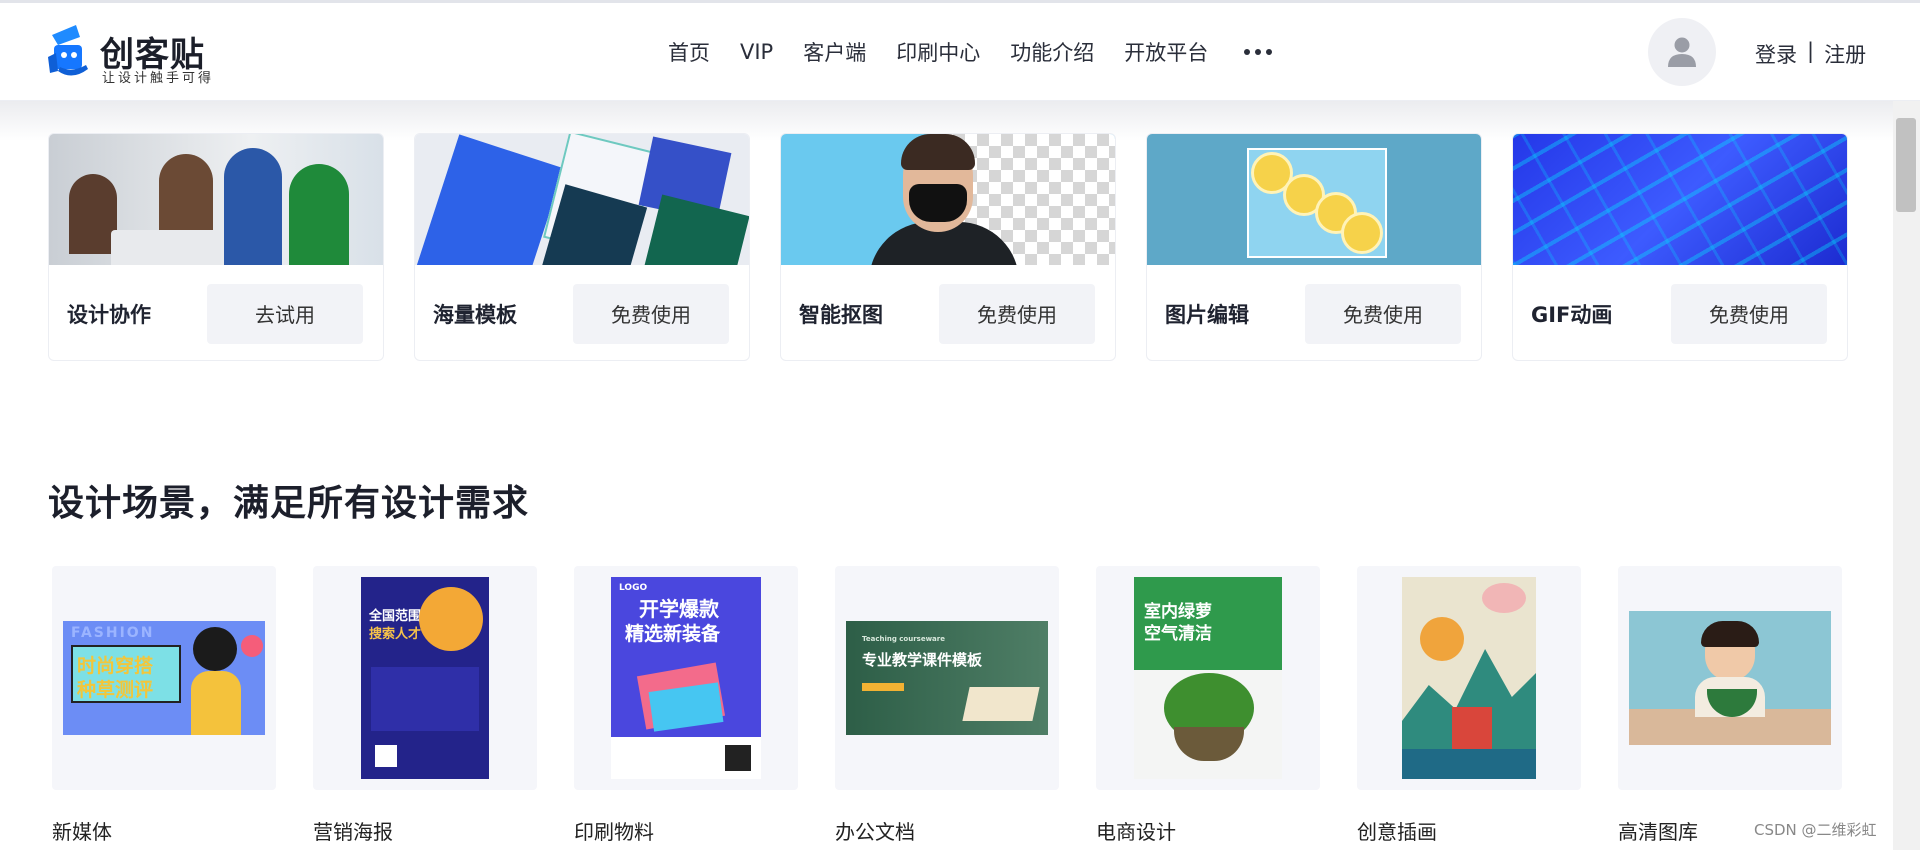 The height and width of the screenshot is (850, 1920). What do you see at coordinates (475, 314) in the screenshot?
I see `feature-title: 海量模板` at bounding box center [475, 314].